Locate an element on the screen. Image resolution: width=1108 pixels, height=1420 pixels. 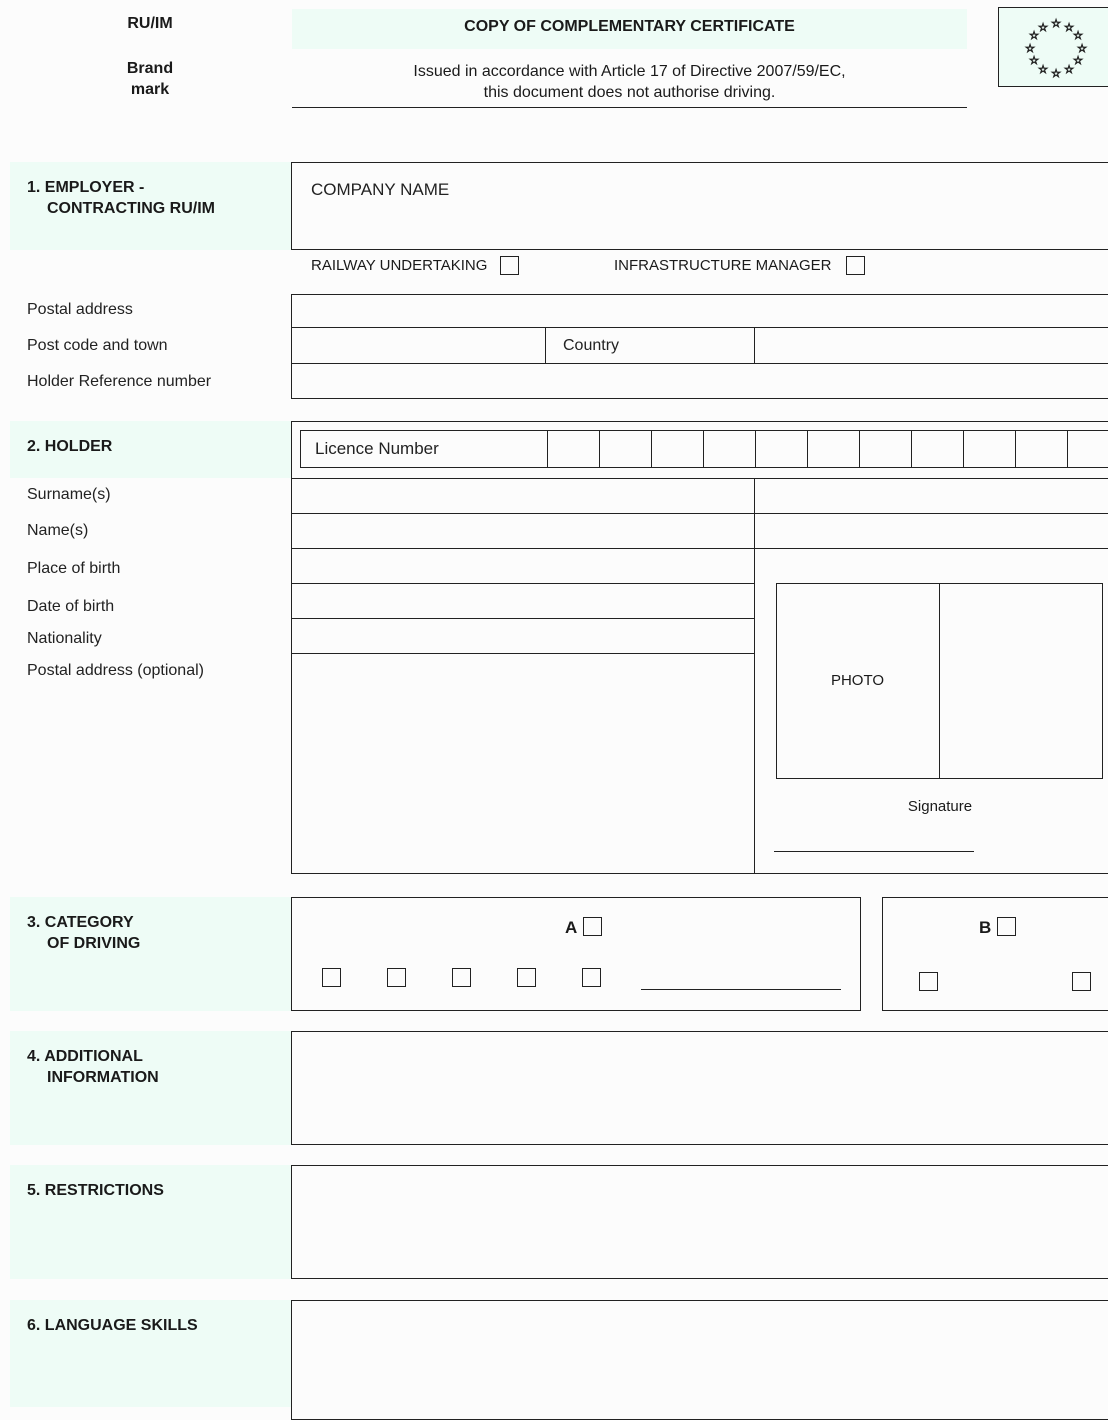
section3-heading: 3. CATEGORY OF DRIVING is located at coordinates (83, 933).